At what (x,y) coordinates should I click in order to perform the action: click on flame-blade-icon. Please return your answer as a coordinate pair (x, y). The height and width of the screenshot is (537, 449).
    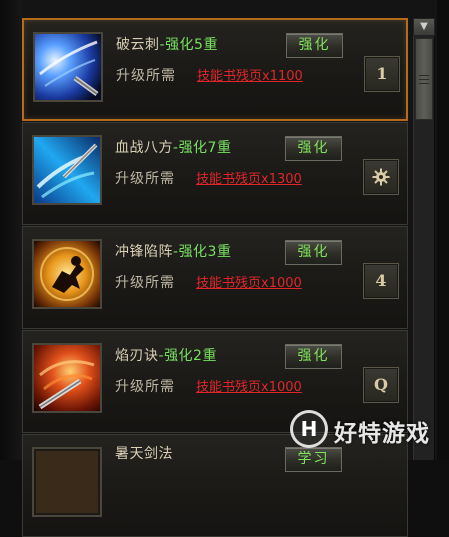
    Looking at the image, I should click on (67, 378).